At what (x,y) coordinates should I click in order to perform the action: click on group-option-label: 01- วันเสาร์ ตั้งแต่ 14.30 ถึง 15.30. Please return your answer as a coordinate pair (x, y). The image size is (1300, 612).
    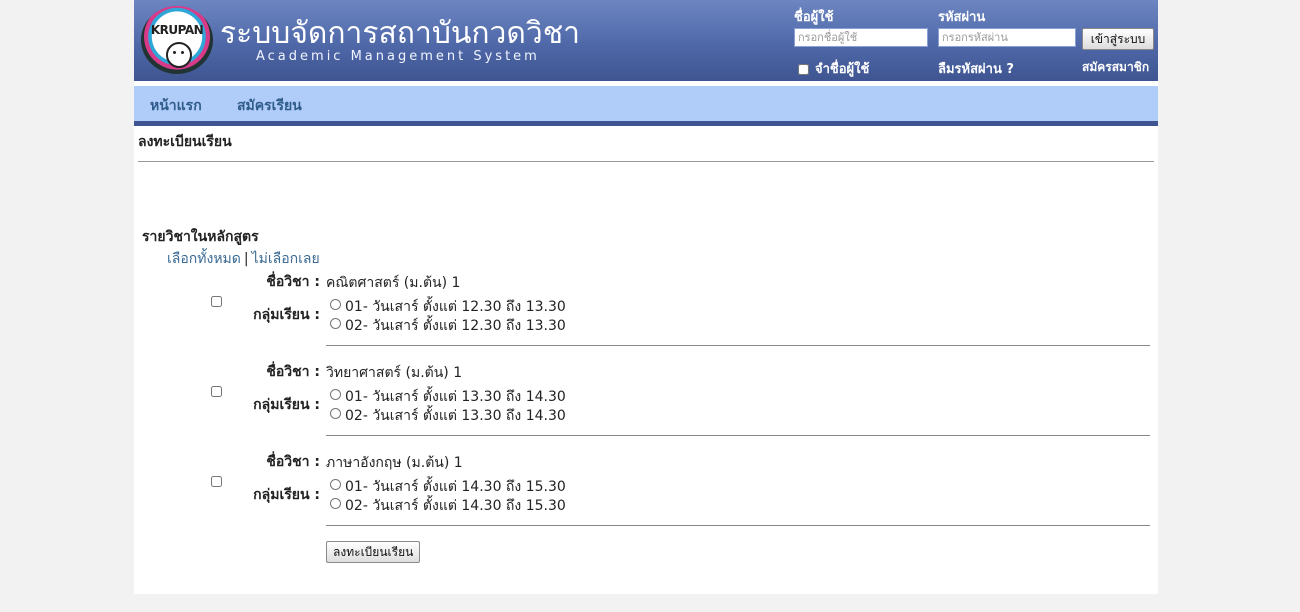
    Looking at the image, I should click on (455, 487).